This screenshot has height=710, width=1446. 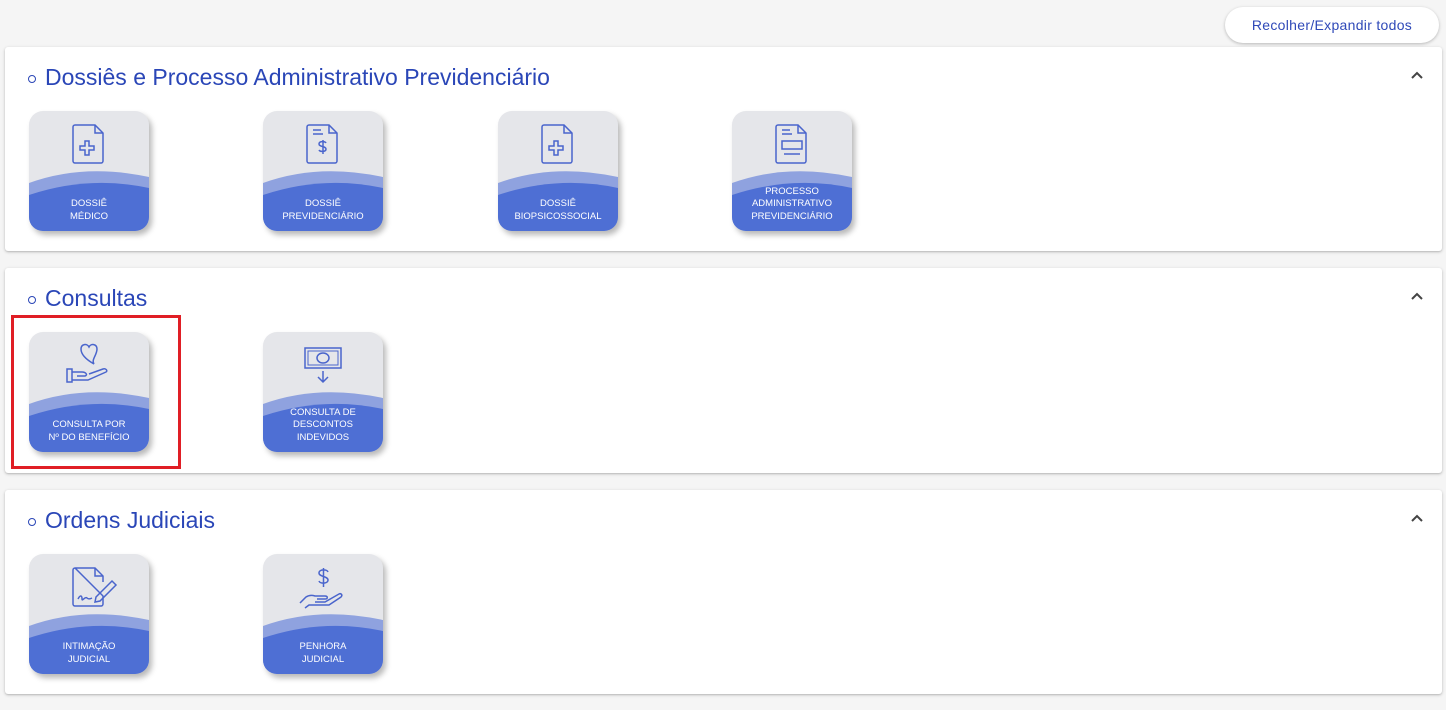 What do you see at coordinates (121, 520) in the screenshot?
I see `section-title: Ordens Judiciais` at bounding box center [121, 520].